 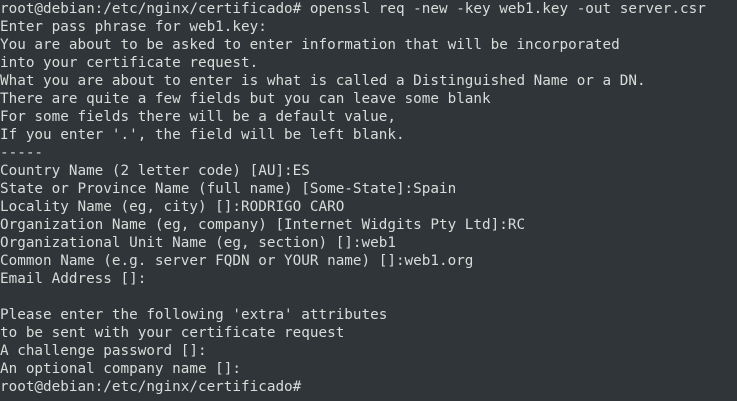 What do you see at coordinates (121, 369) in the screenshot?
I see `output-line: An optional company name []:` at bounding box center [121, 369].